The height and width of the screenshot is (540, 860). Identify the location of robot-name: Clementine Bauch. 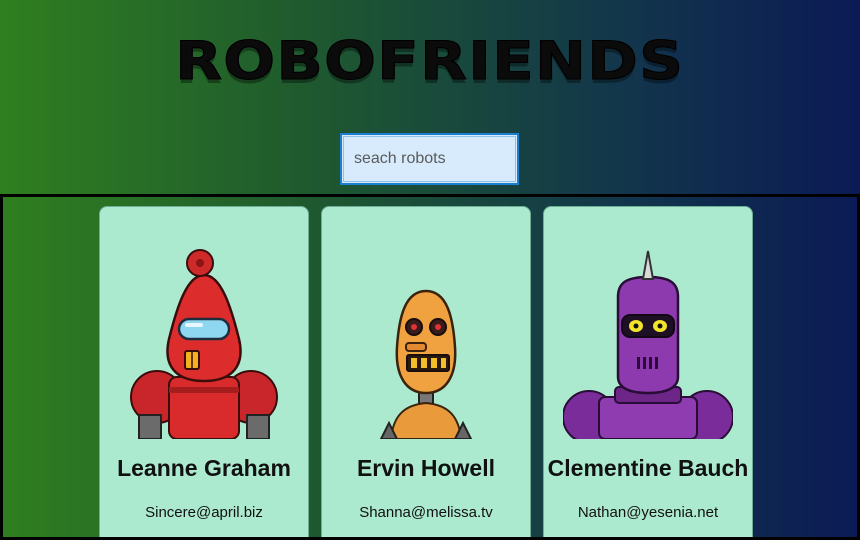
(648, 468).